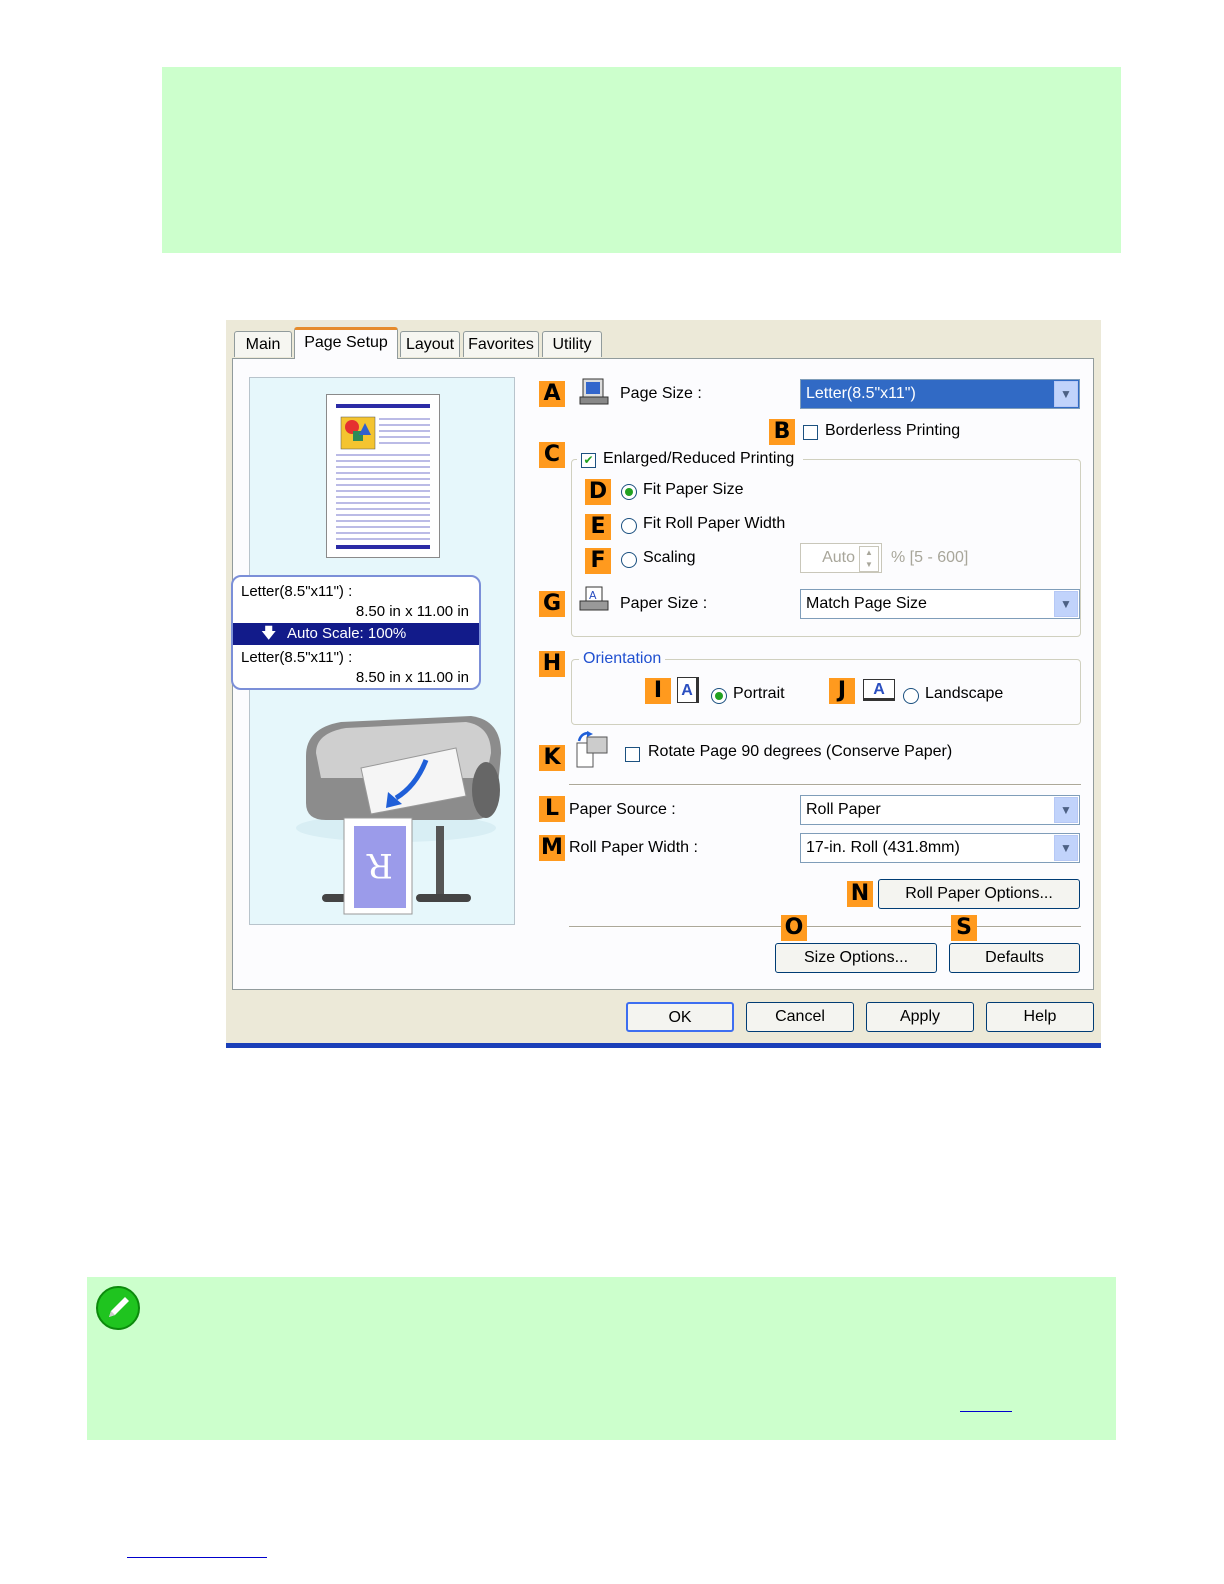 The height and width of the screenshot is (1584, 1224). What do you see at coordinates (699, 458) in the screenshot?
I see `enlarged-label: Enlarged/Reduced Printing` at bounding box center [699, 458].